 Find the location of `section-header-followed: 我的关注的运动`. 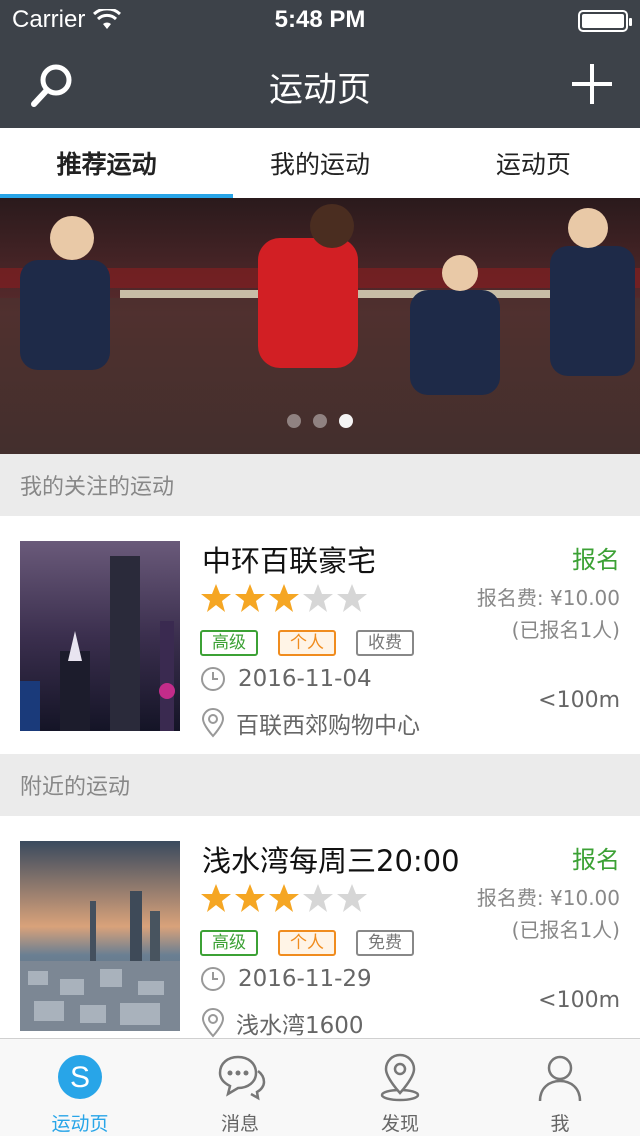

section-header-followed: 我的关注的运动 is located at coordinates (320, 485).